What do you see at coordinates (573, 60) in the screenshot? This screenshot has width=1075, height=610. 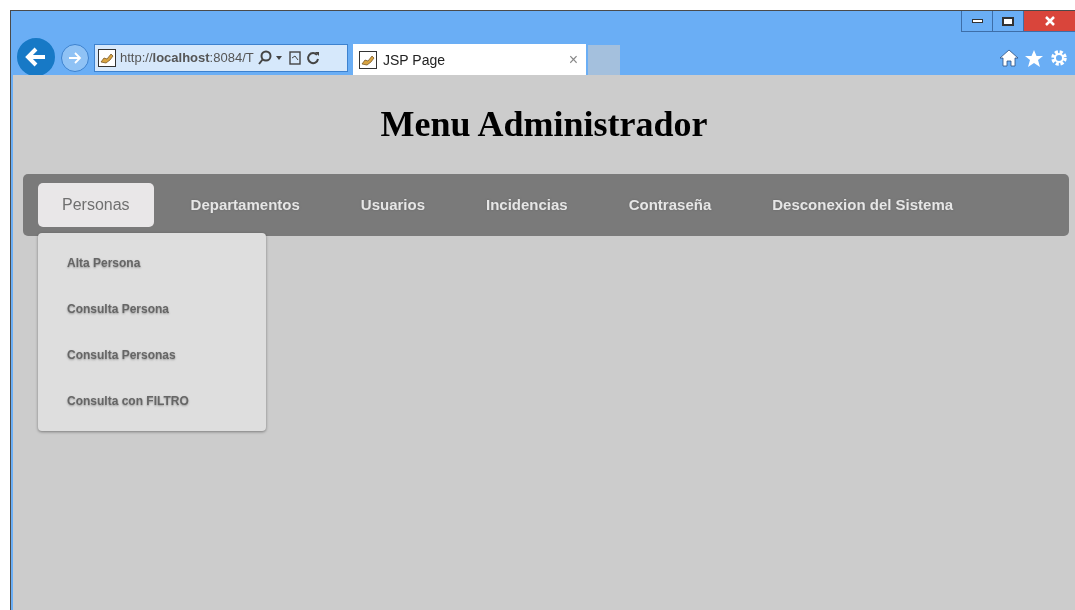 I see `tab-close-button: ×` at bounding box center [573, 60].